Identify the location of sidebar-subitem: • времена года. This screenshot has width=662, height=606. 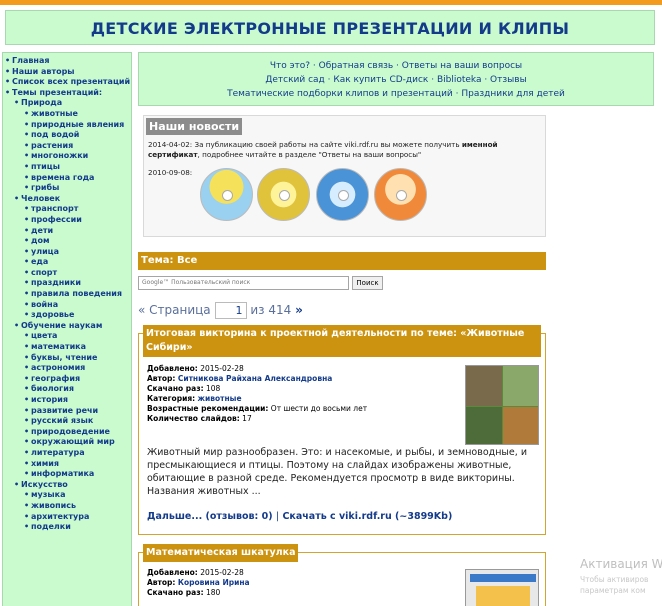
(67, 178).